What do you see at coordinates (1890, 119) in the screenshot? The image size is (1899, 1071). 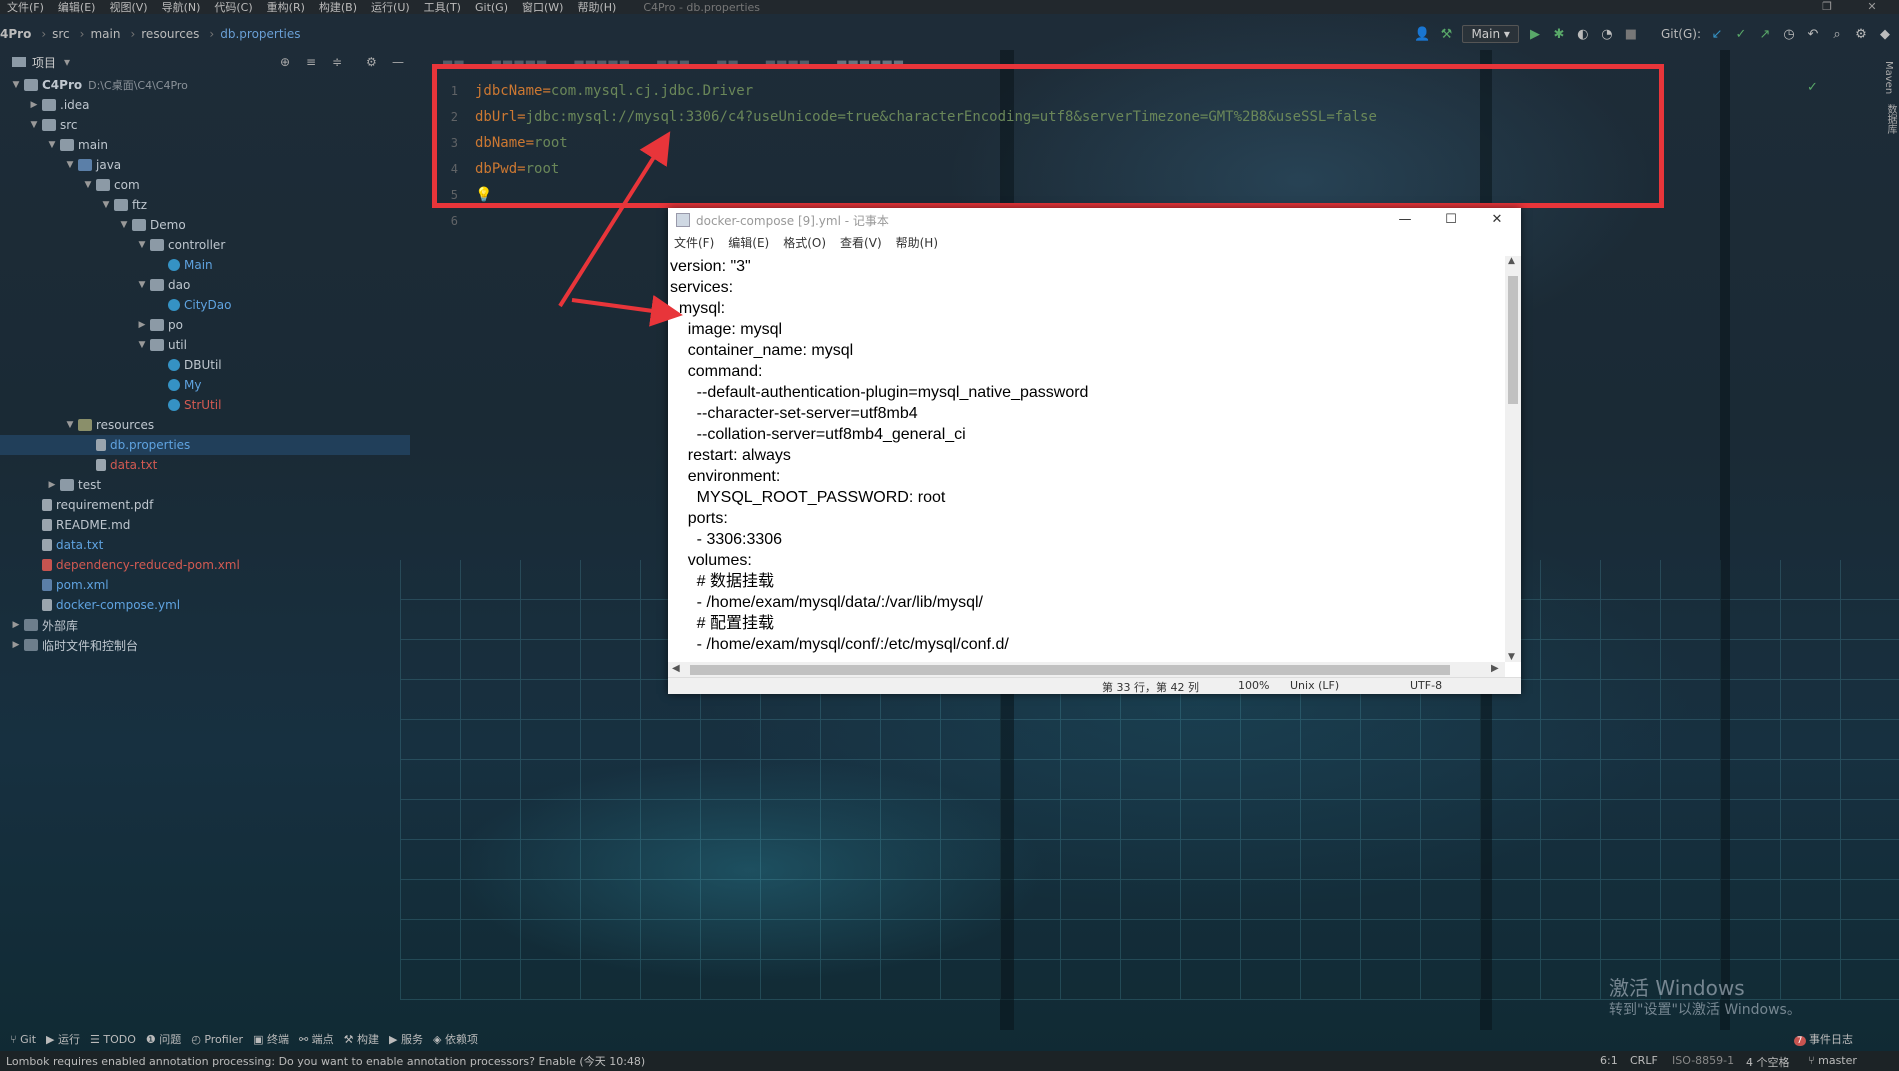 I see `database-tab: 数据库` at bounding box center [1890, 119].